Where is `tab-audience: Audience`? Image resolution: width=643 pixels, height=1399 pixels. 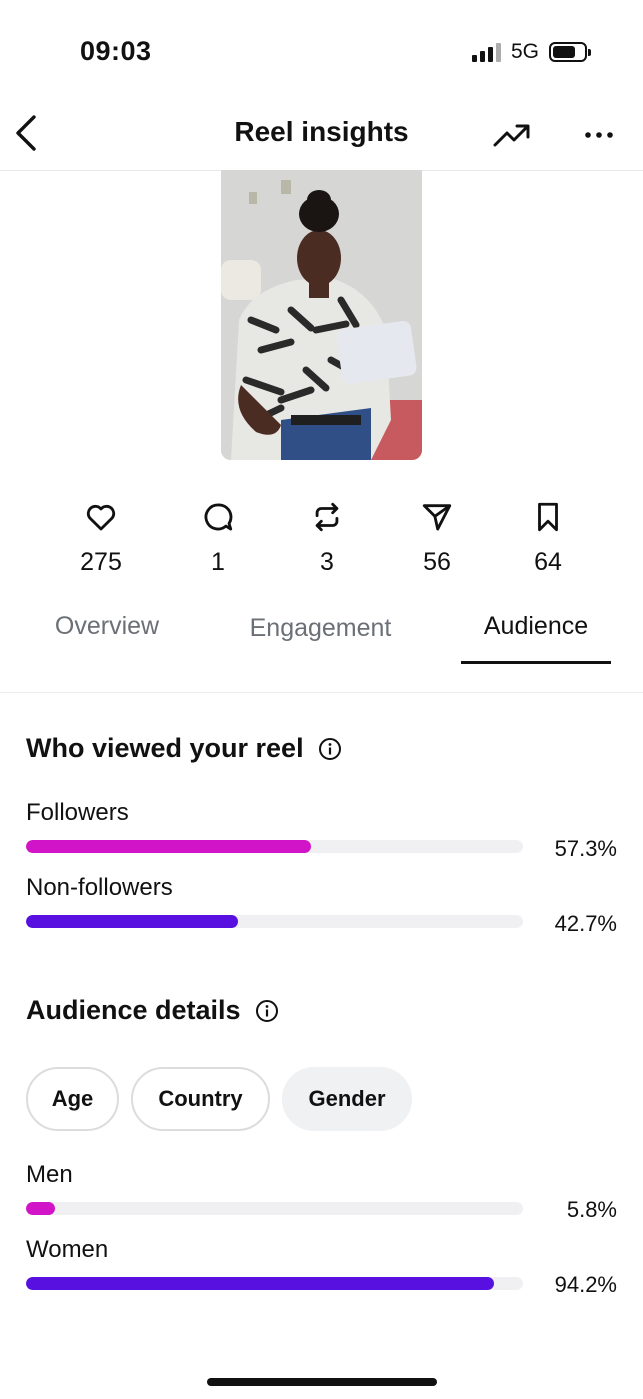
tab-audience: Audience is located at coordinates (536, 626).